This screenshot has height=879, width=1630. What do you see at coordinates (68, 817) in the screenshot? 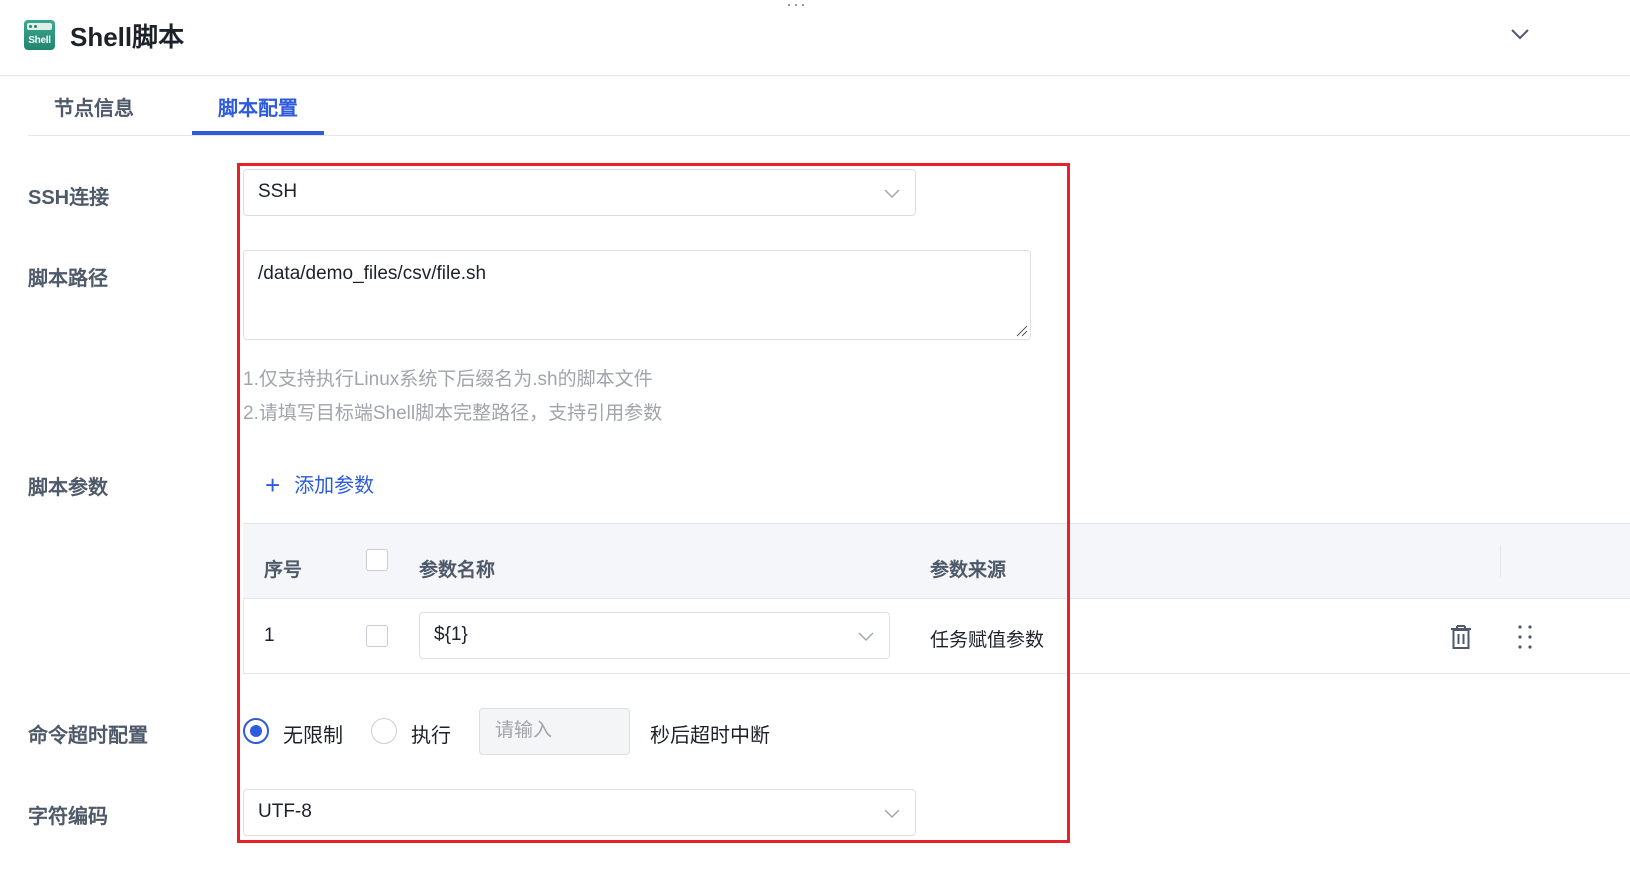
I see `encoding-label: 字符编码` at bounding box center [68, 817].